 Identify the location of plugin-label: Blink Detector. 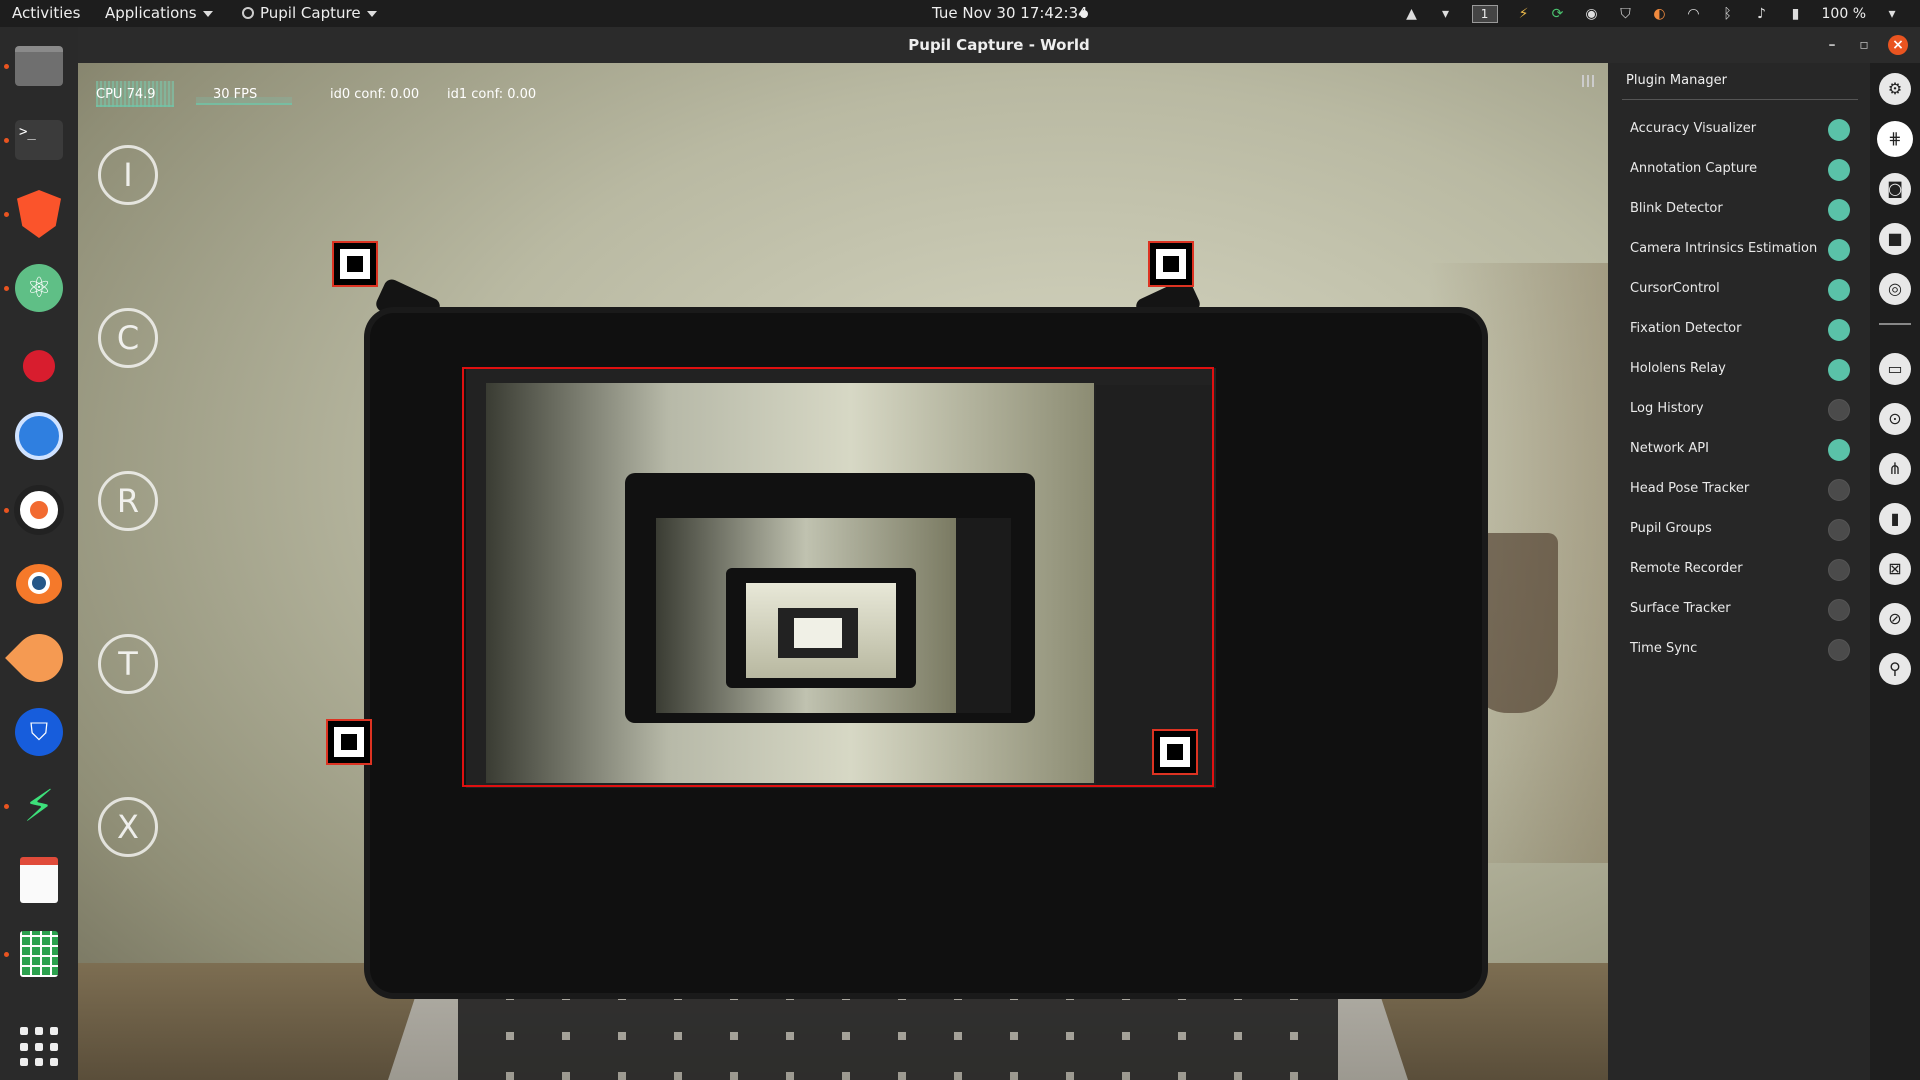
(1676, 208).